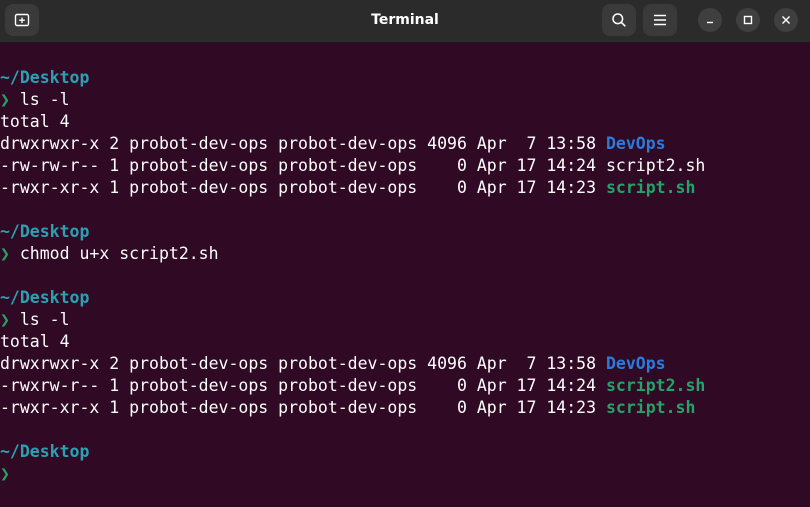  I want to click on close-icon, so click(786, 20).